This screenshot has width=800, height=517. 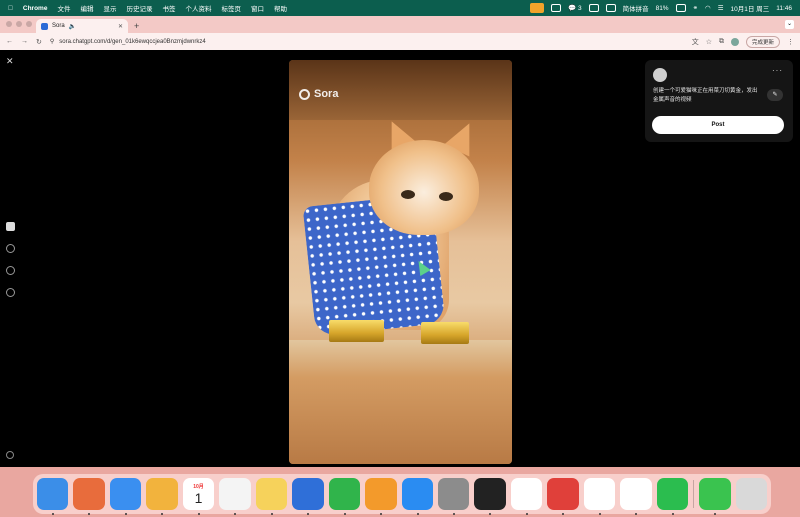 I want to click on forward-arrow-icon: →, so click(x=24, y=41).